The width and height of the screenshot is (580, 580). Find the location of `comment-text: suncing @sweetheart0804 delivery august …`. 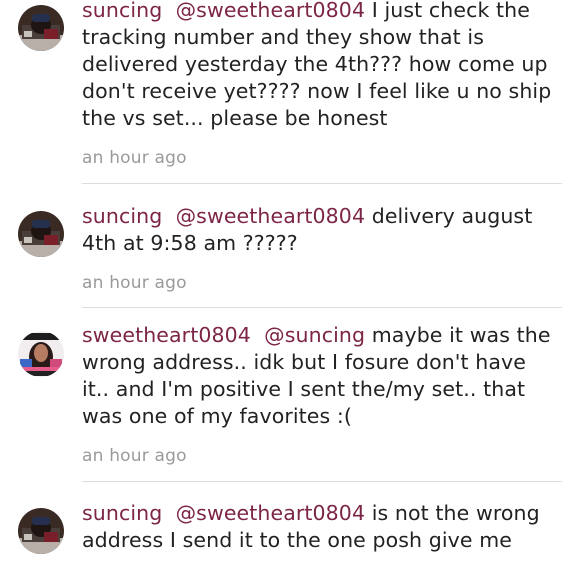

comment-text: suncing @sweetheart0804 delivery august … is located at coordinates (317, 230).